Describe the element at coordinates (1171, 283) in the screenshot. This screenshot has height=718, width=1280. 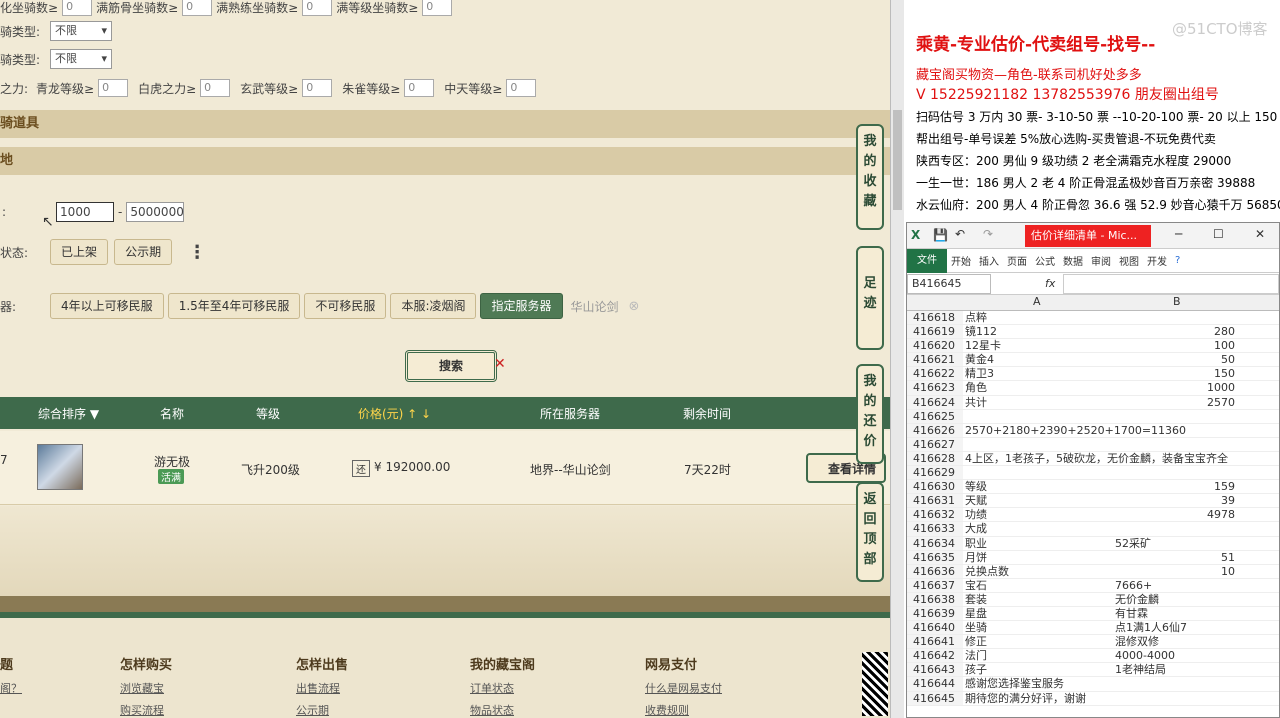
I see `formula-input` at that location.